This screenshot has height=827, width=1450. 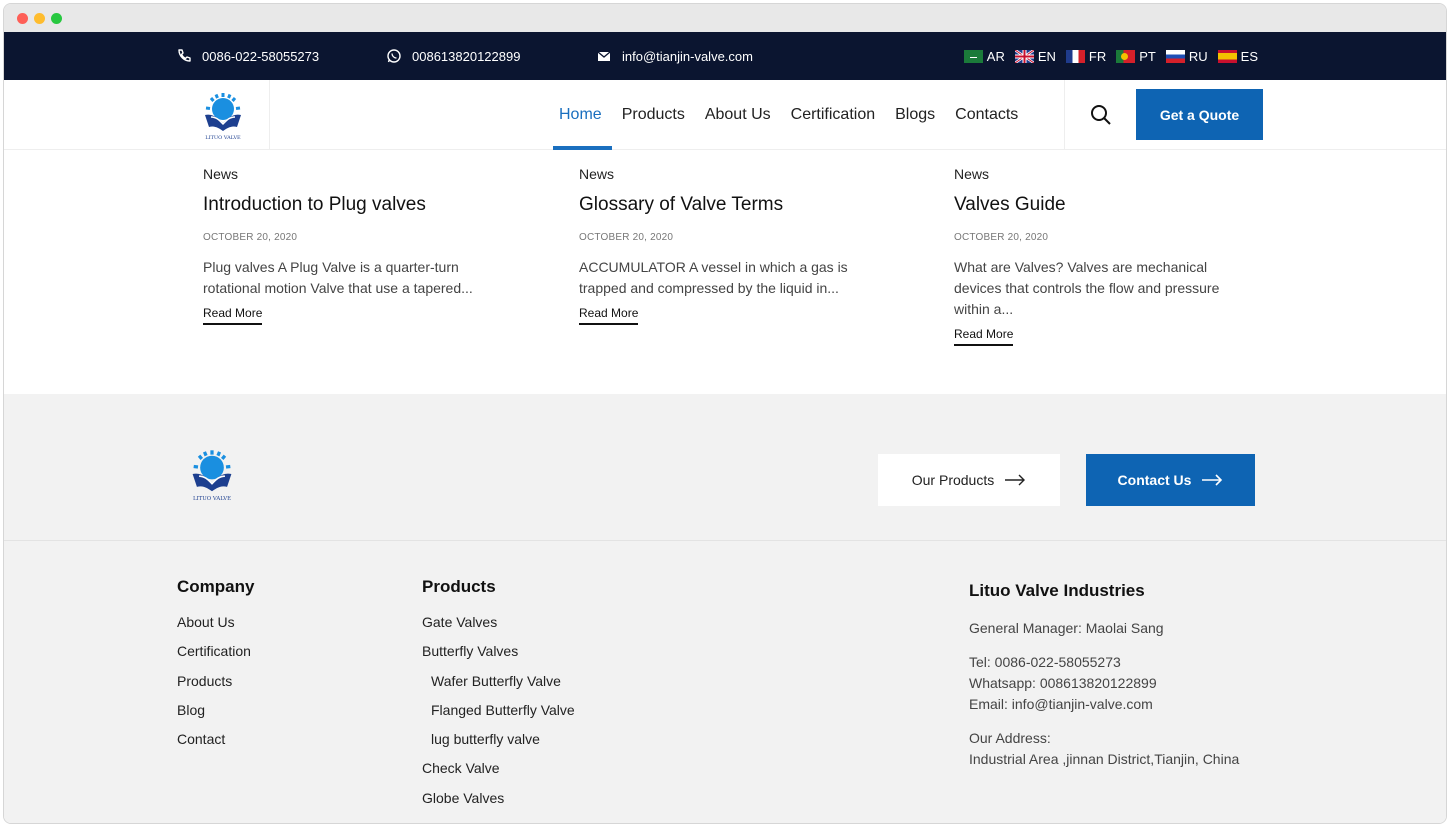 What do you see at coordinates (1066, 628) in the screenshot?
I see `footer-manager: General Manager: Maolai Sang` at bounding box center [1066, 628].